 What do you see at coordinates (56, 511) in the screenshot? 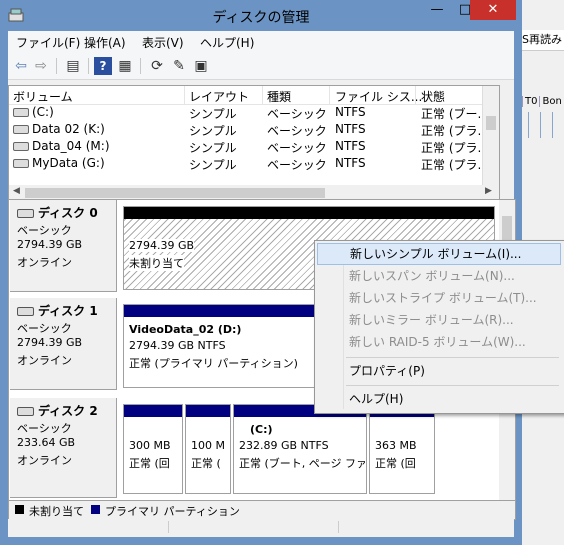
I see `legend-unallocated: 未割り当て` at bounding box center [56, 511].